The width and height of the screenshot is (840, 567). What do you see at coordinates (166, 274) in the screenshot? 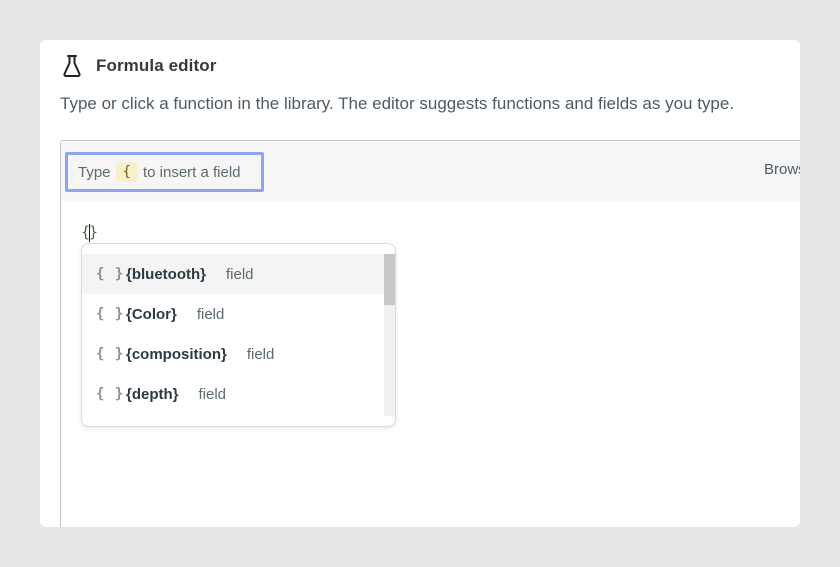
I see `option-name: {bluetooth}` at bounding box center [166, 274].